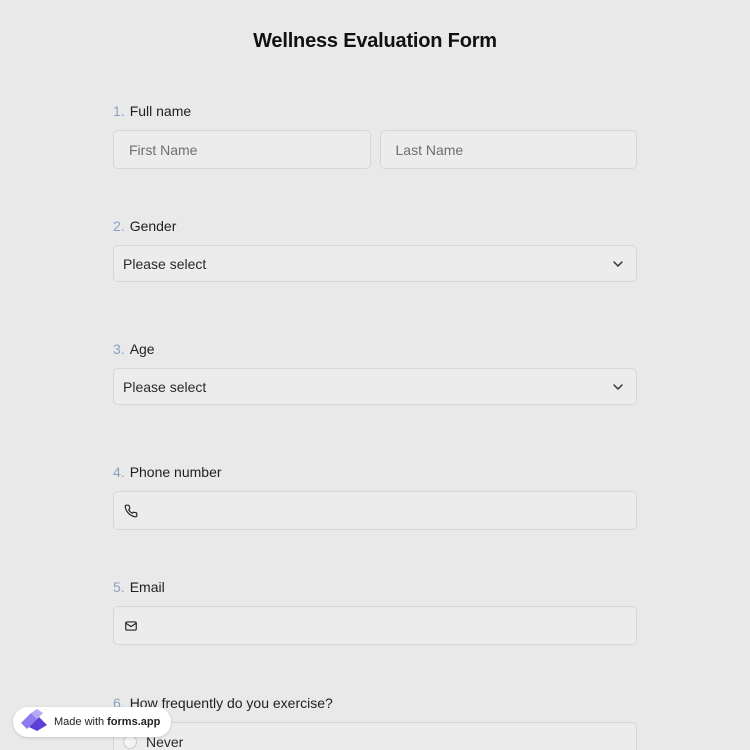  I want to click on first-name-input: First Name, so click(242, 149).